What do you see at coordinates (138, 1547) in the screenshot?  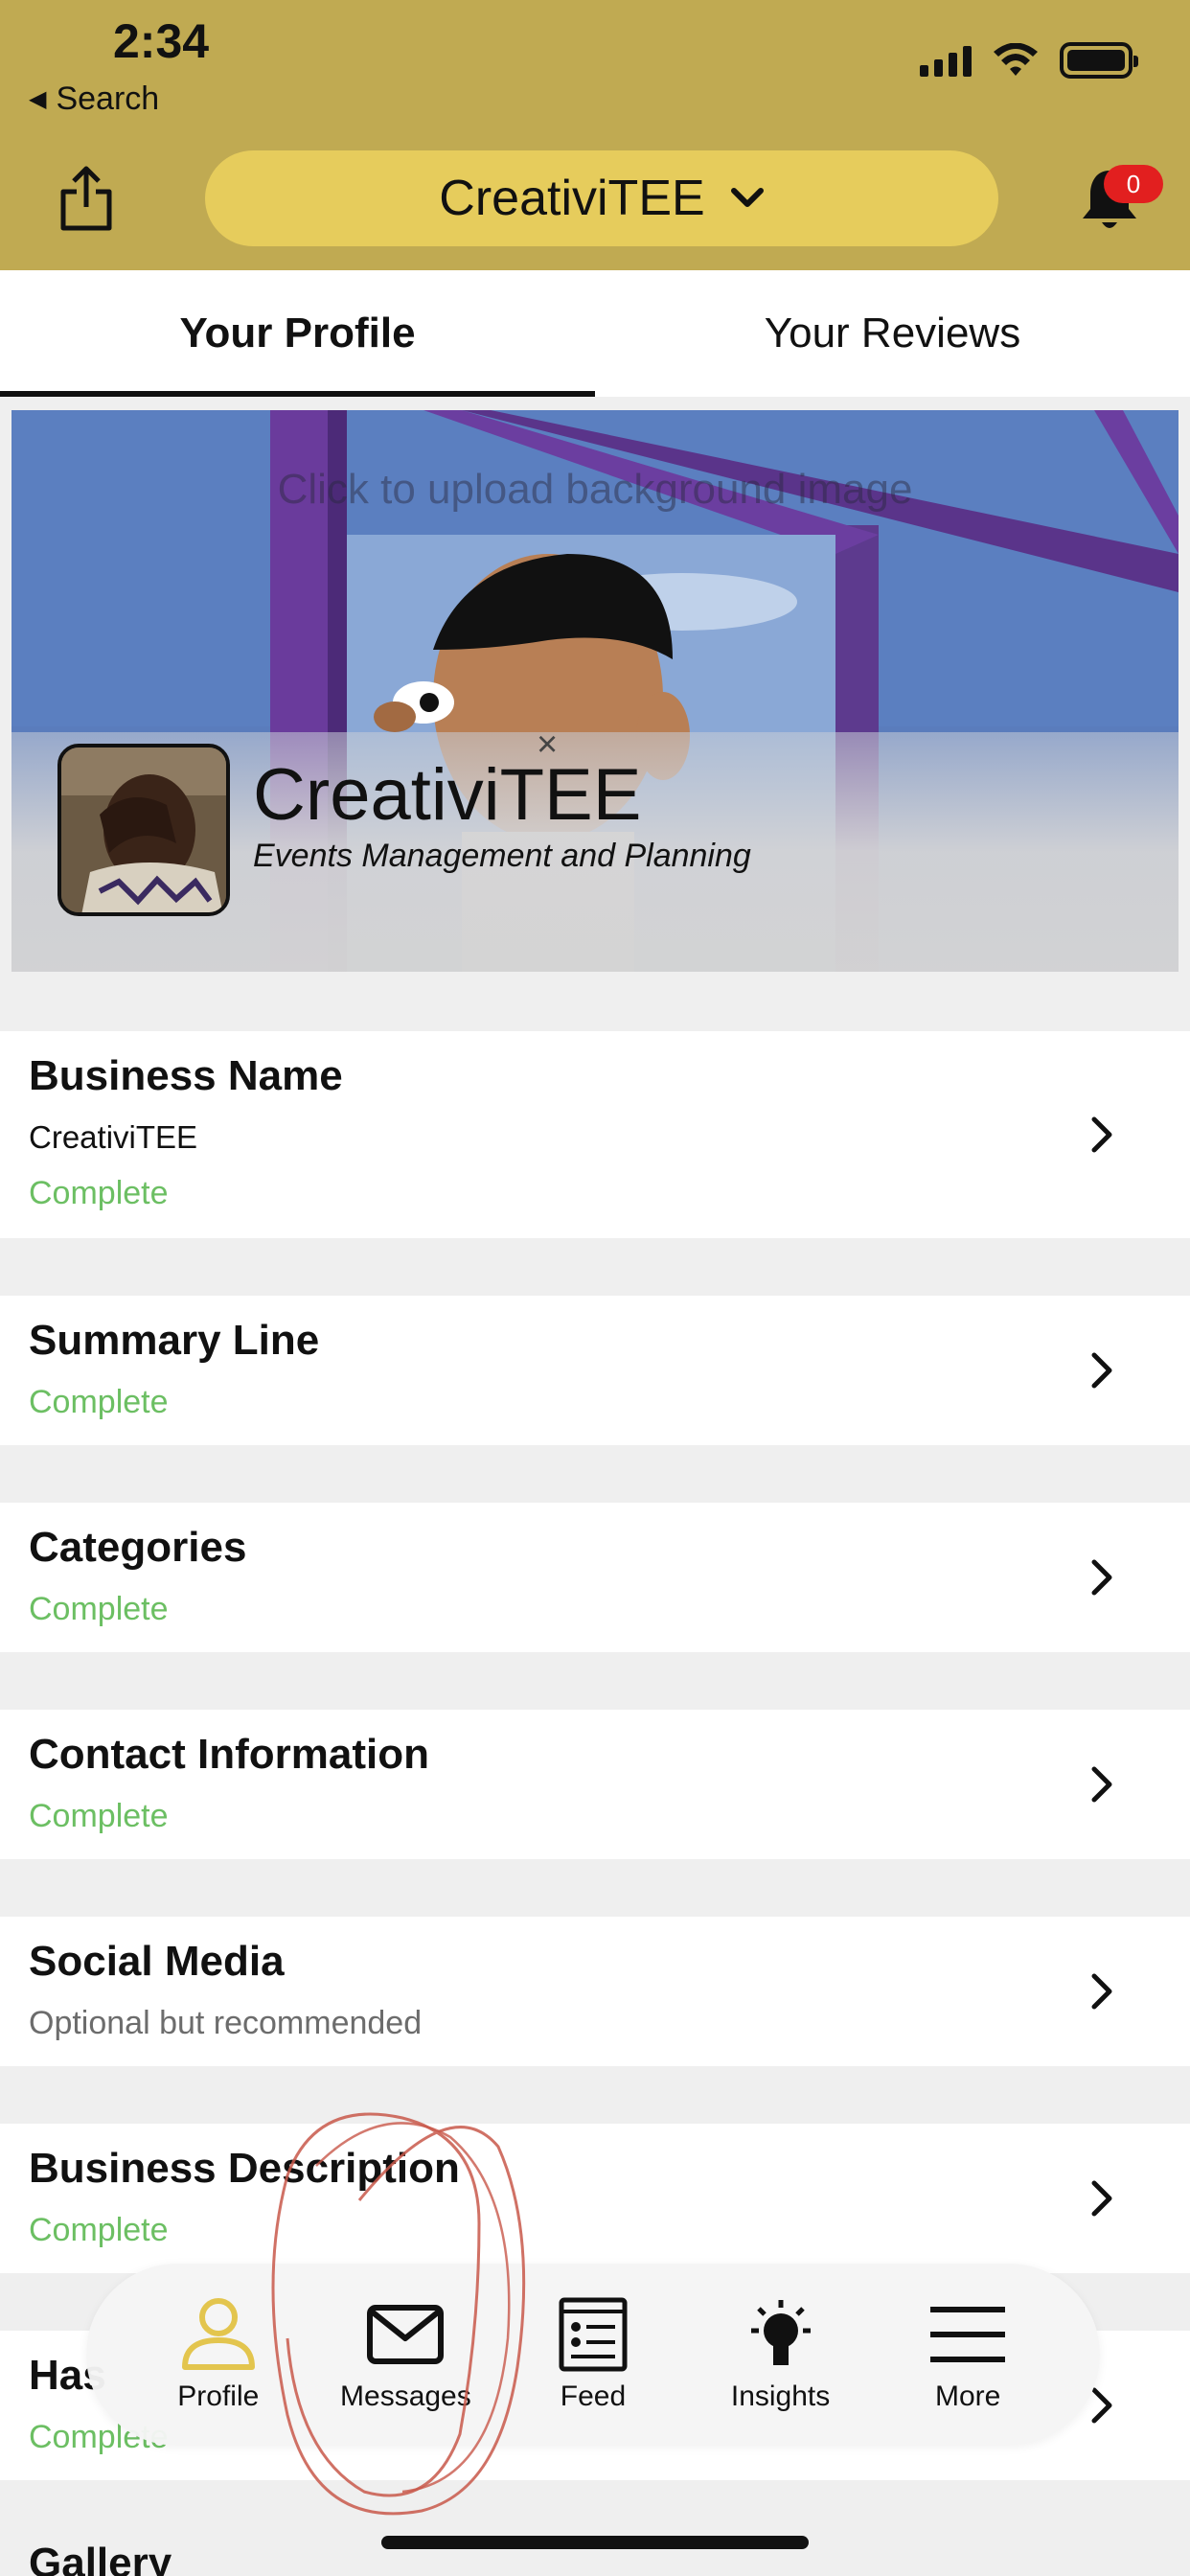 I see `item-title: Categories` at bounding box center [138, 1547].